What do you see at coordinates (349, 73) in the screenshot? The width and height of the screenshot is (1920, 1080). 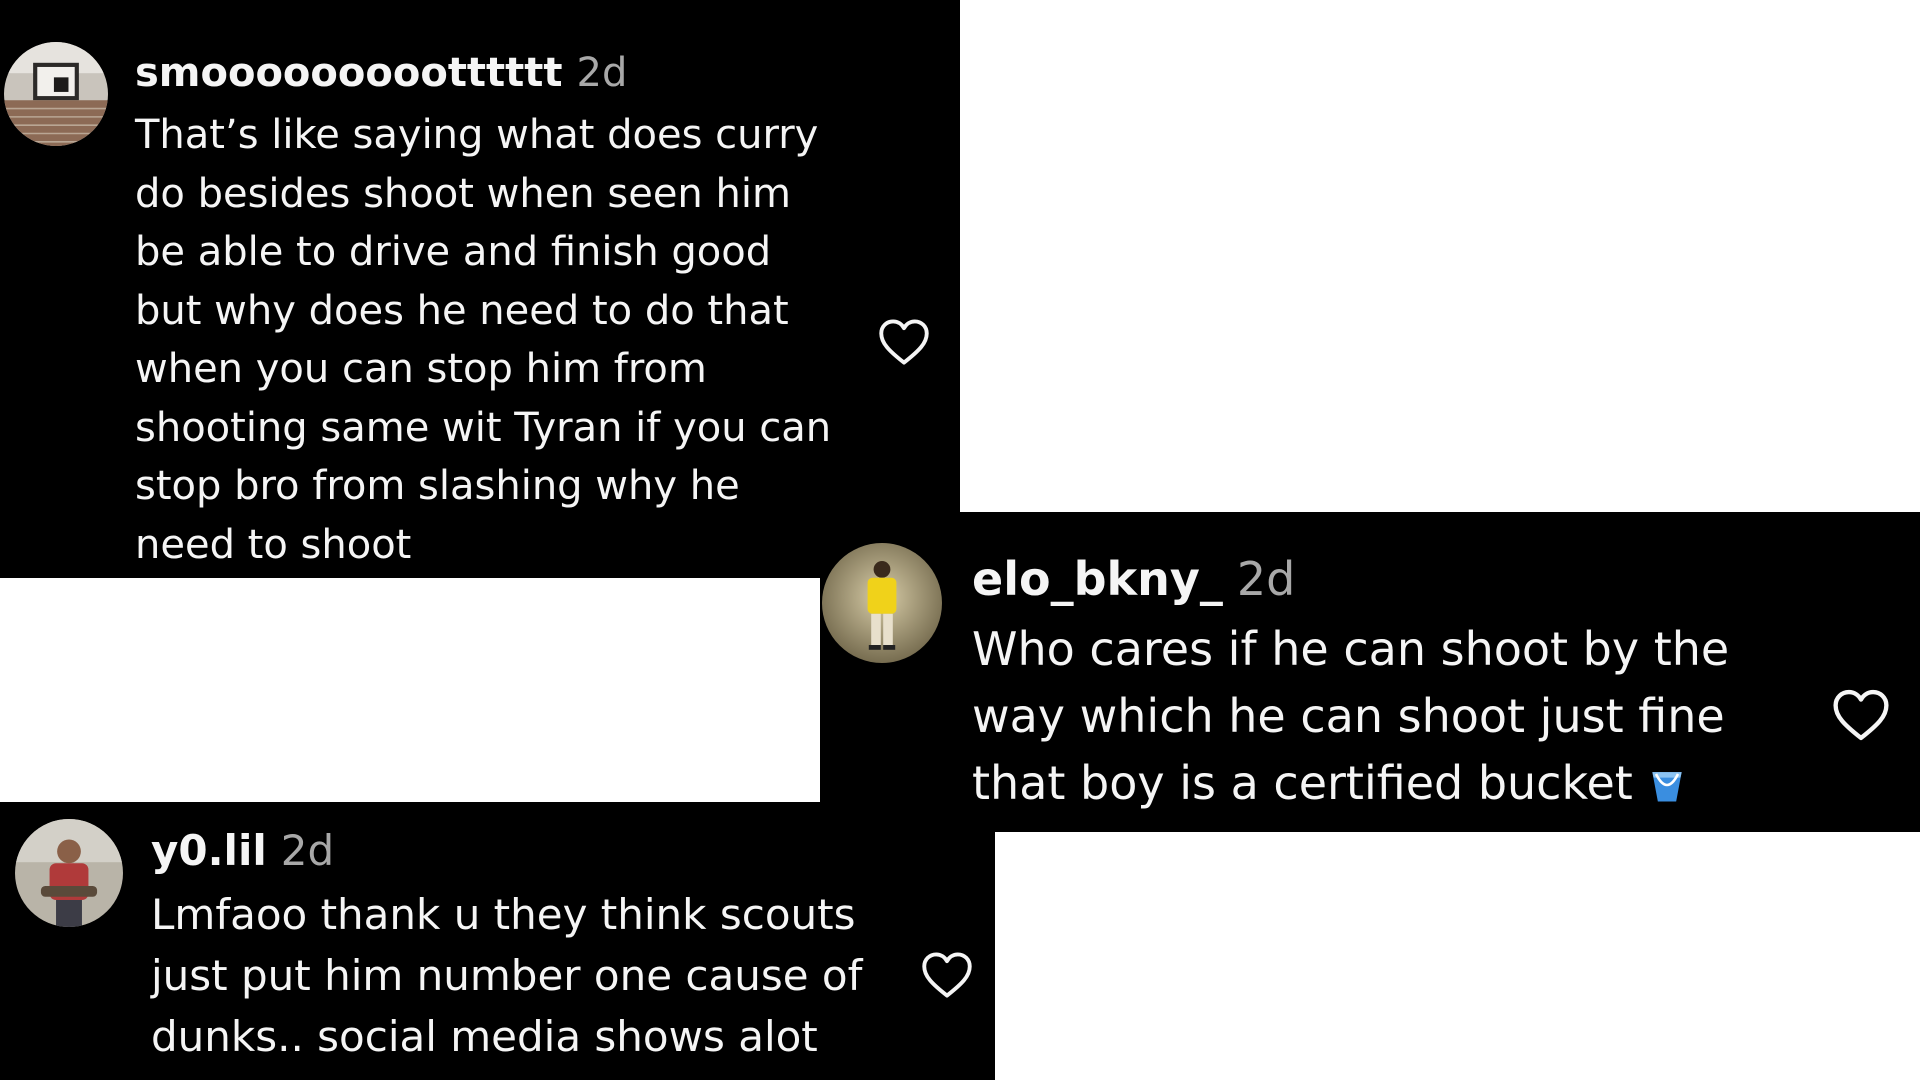 I see `username: smoooooooootttttt` at bounding box center [349, 73].